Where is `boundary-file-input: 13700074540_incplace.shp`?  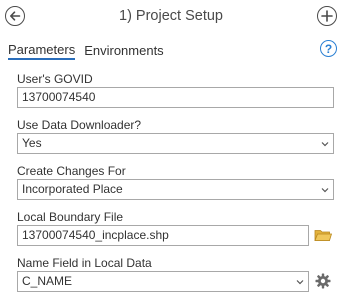 boundary-file-input: 13700074540_incplace.shp is located at coordinates (163, 235).